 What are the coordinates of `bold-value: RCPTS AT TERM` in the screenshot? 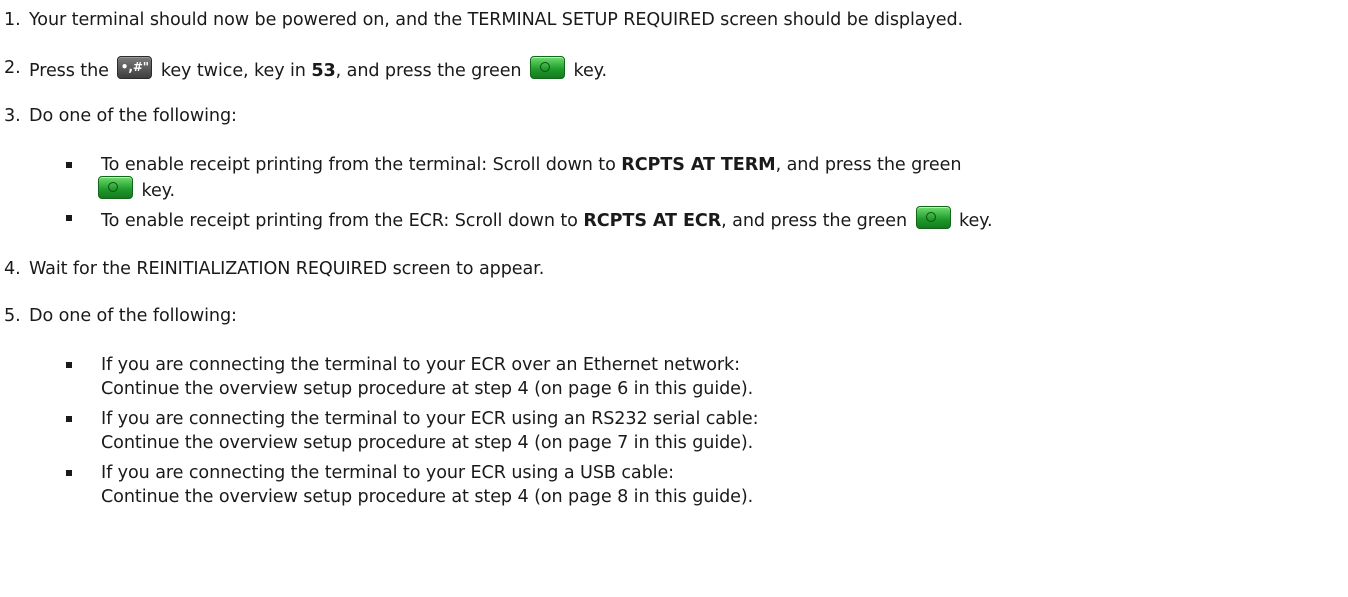 It's located at (698, 165).